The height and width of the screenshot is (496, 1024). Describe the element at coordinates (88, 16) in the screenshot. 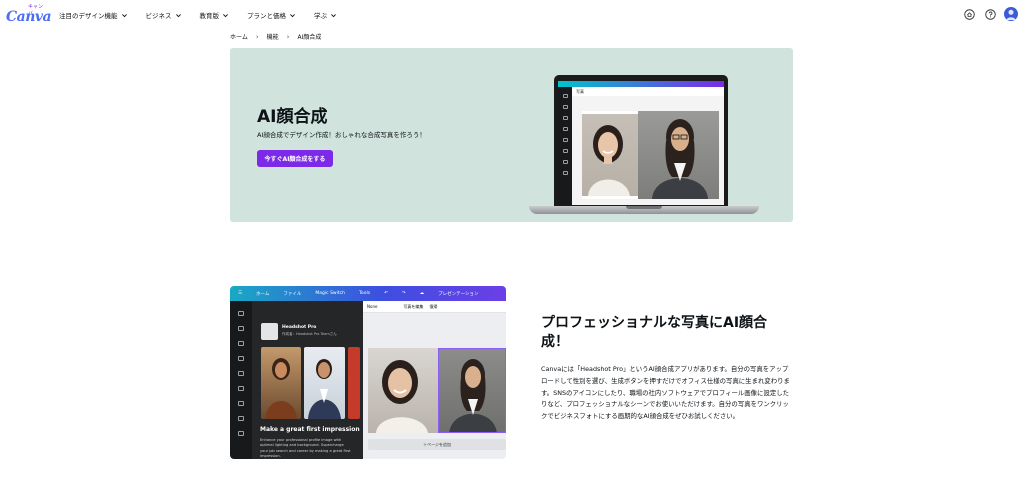

I see `menu-item-label: 注目のデザイン機能` at that location.